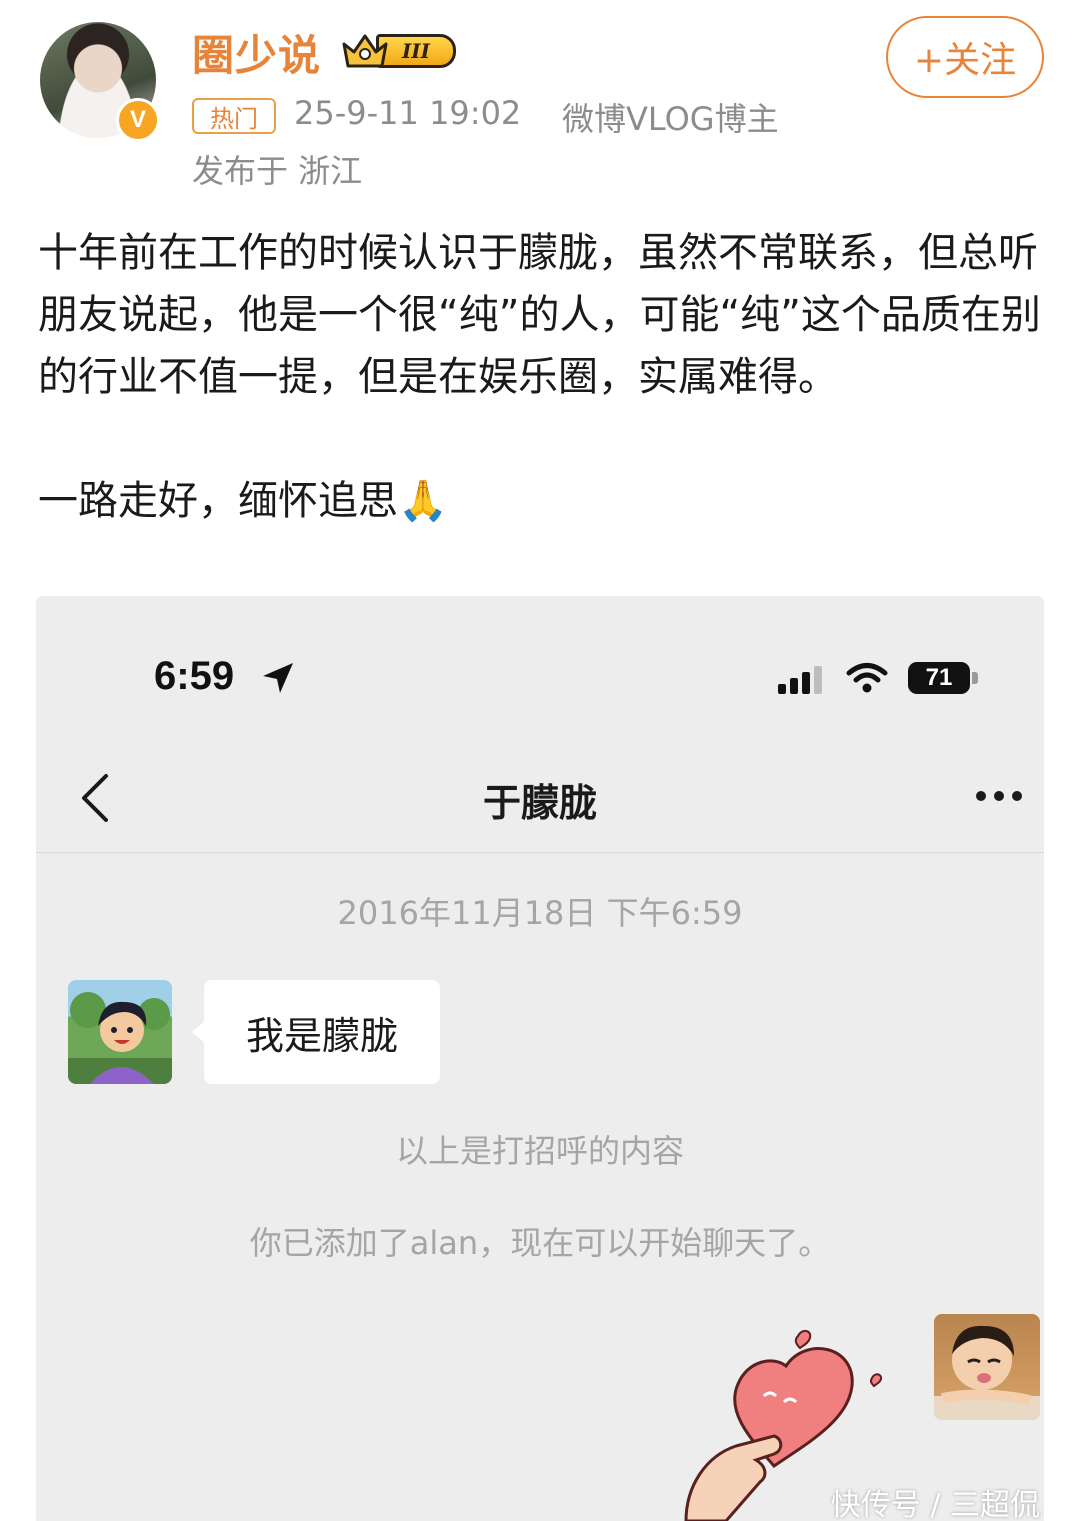 The image size is (1080, 1521). What do you see at coordinates (540, 852) in the screenshot?
I see `nav-divider` at bounding box center [540, 852].